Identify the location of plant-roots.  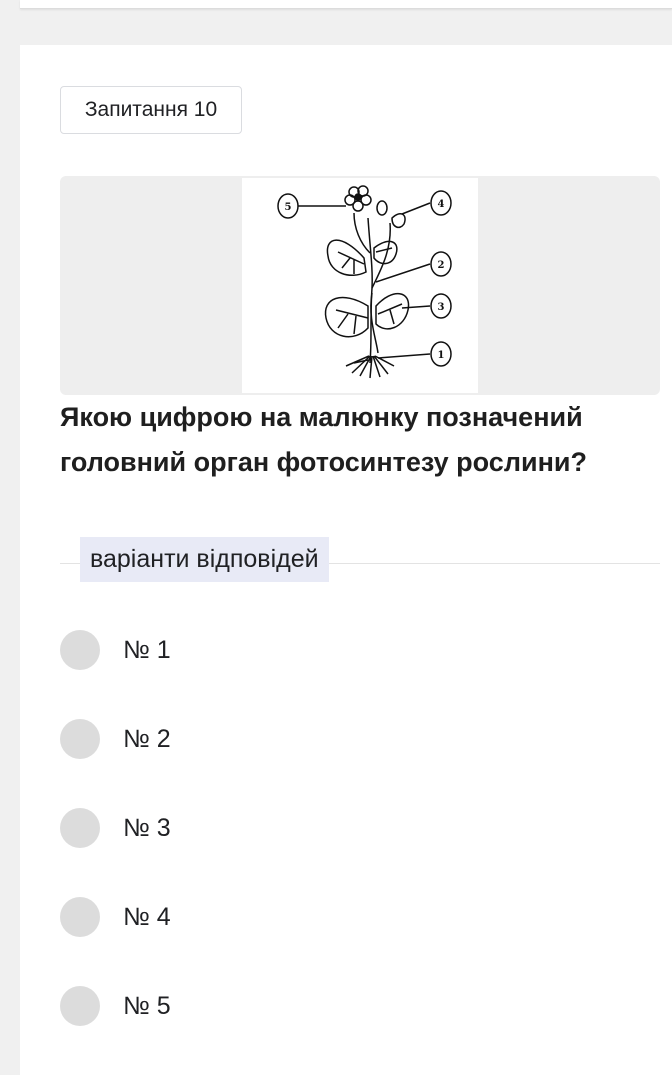
(370, 367).